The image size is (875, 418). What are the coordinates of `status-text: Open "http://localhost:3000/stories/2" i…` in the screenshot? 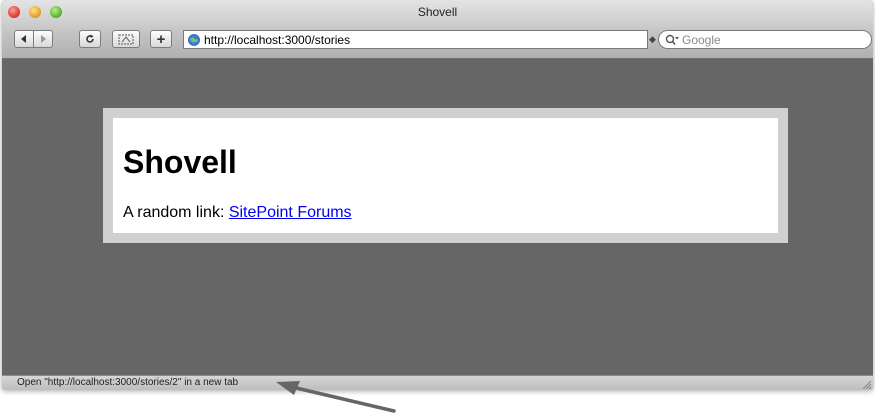 It's located at (128, 382).